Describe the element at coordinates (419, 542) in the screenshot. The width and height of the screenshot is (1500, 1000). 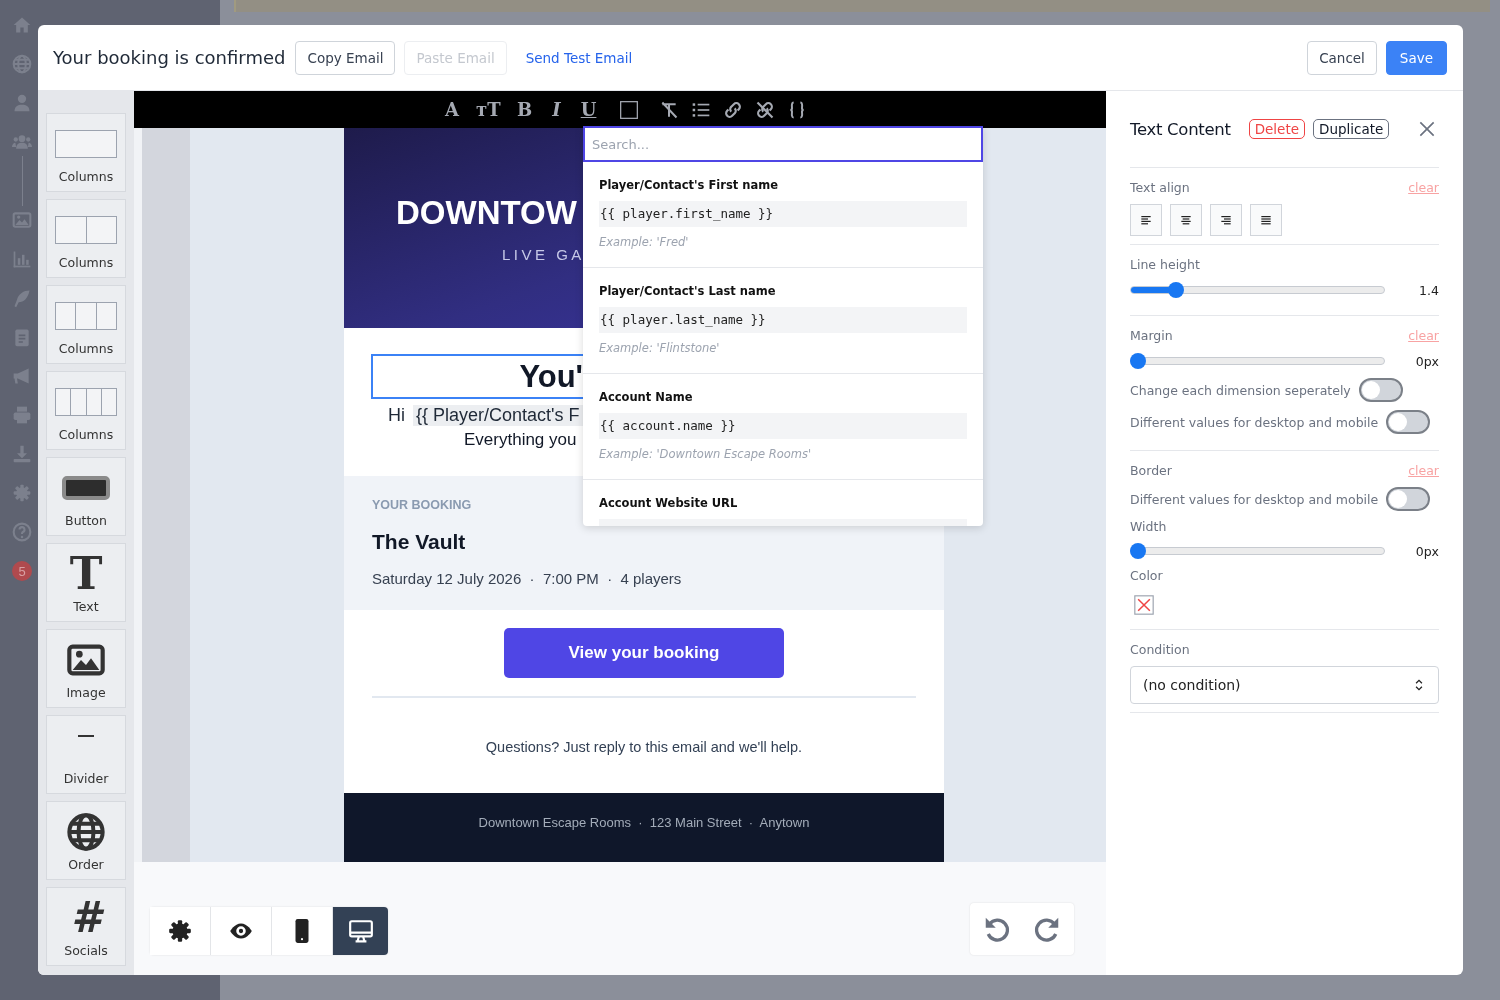
I see `room-name: The Vault` at that location.